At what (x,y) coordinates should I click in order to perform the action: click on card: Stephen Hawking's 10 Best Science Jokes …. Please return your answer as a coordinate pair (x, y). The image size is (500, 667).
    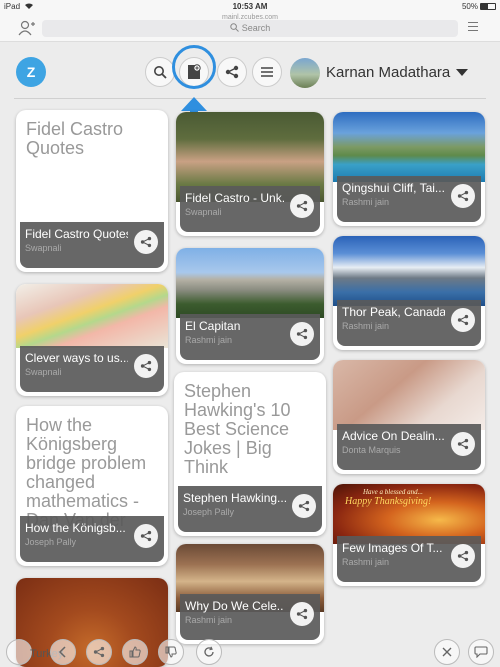
    Looking at the image, I should click on (250, 454).